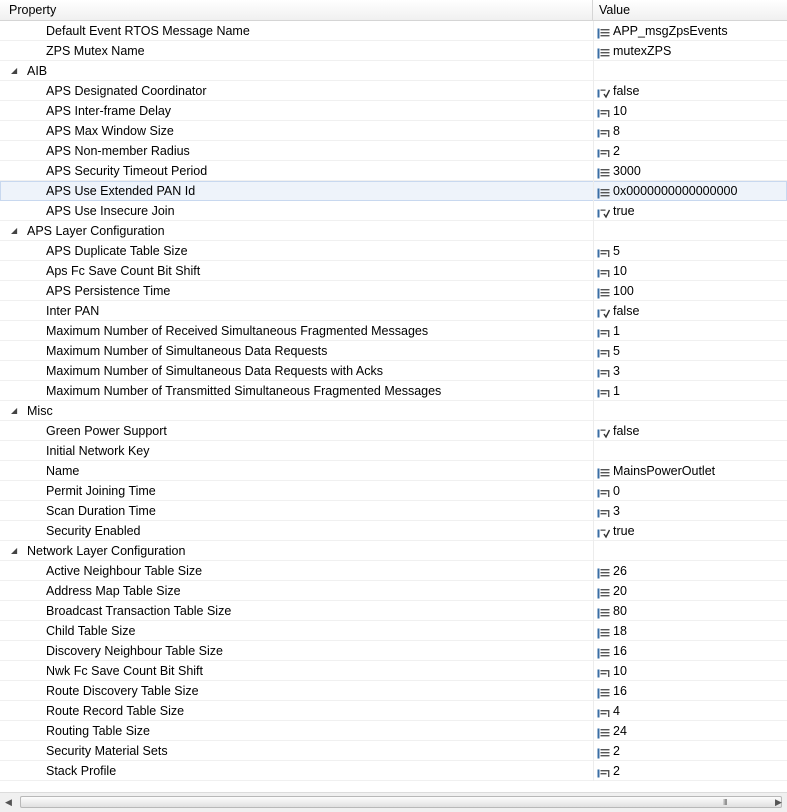 The image size is (787, 812). I want to click on property-row: Green Power Support false, so click(393, 431).